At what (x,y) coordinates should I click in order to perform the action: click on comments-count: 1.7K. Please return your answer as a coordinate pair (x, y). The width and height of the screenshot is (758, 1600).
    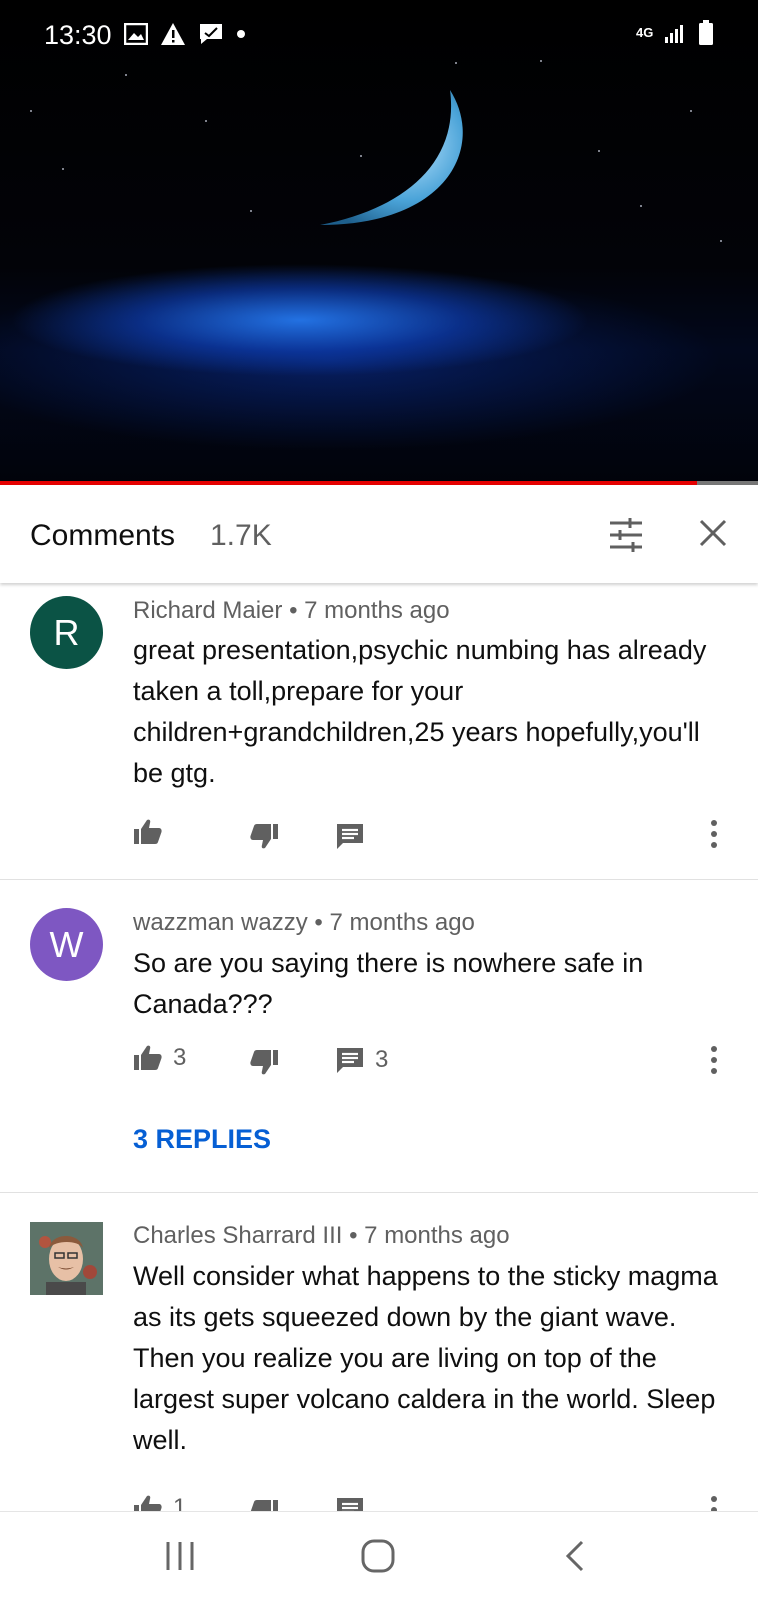
    Looking at the image, I should click on (241, 535).